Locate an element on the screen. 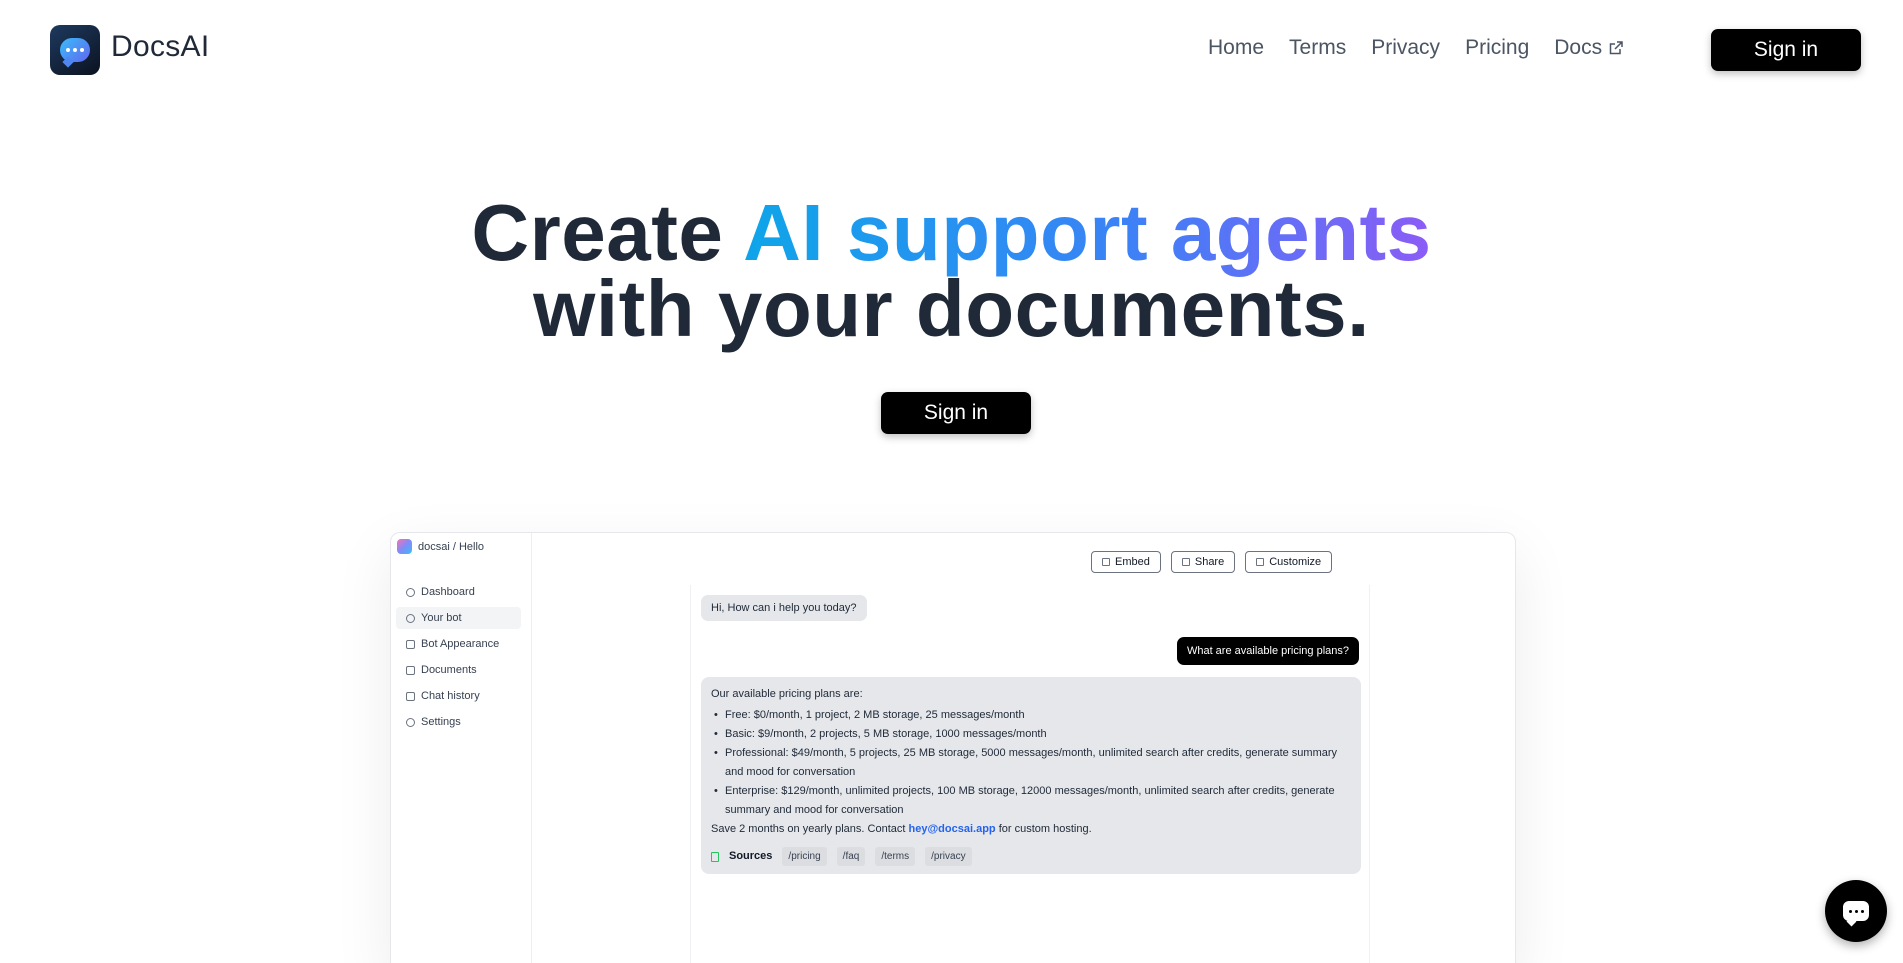 Image resolution: width=1903 pixels, height=963 pixels. share-icon is located at coordinates (1185, 562).